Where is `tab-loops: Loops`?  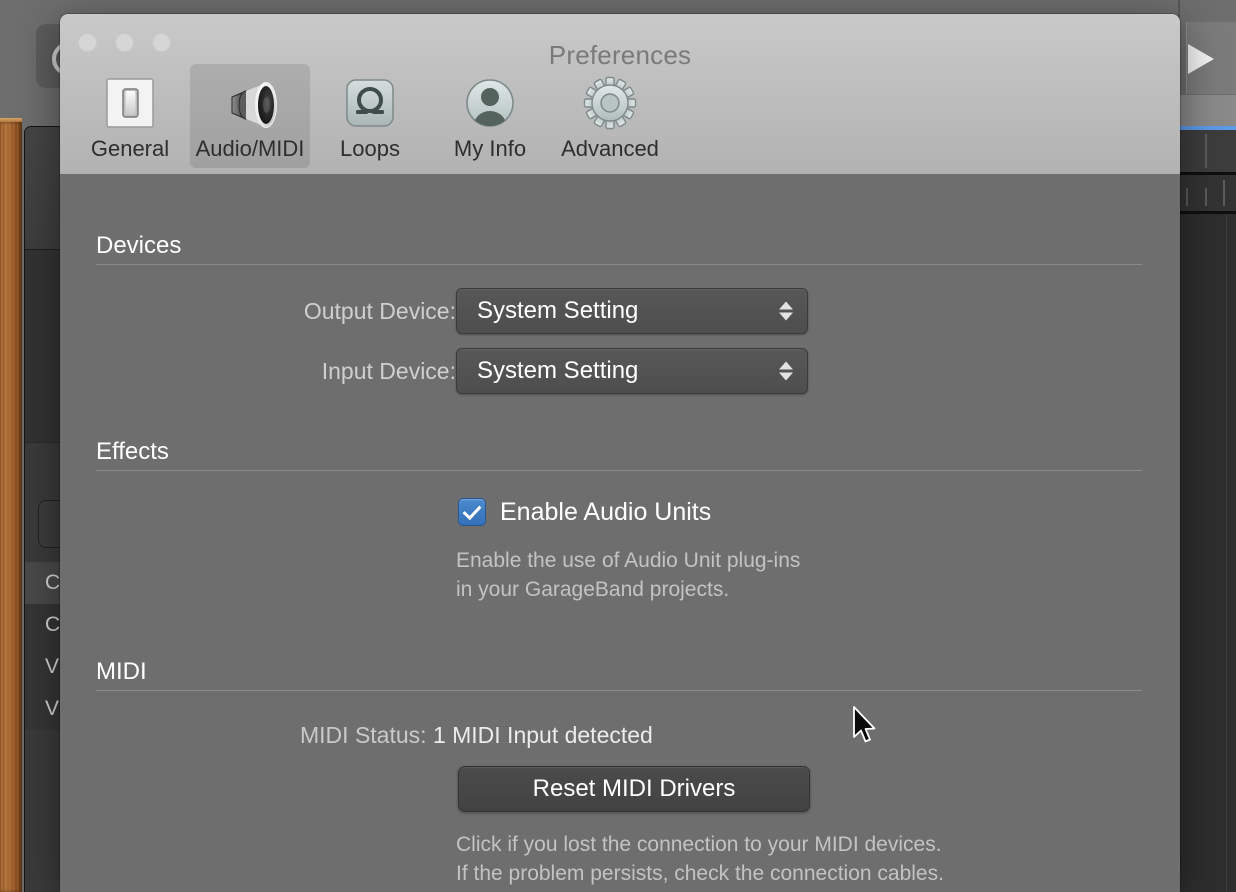
tab-loops: Loops is located at coordinates (370, 116).